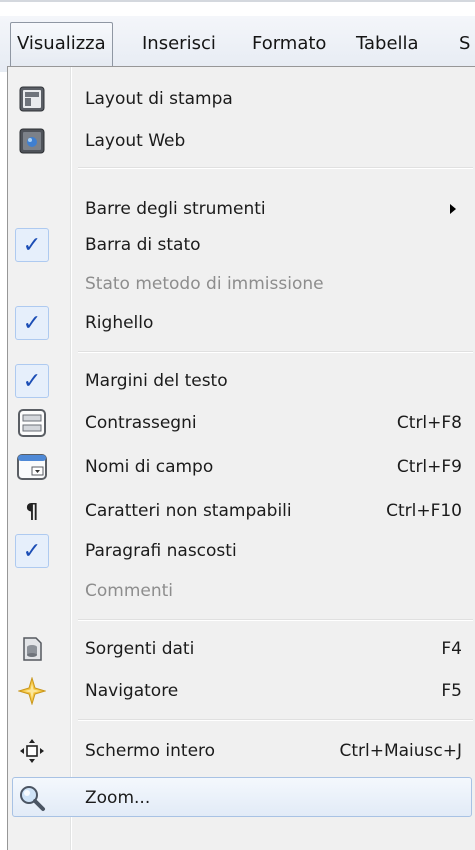 The image size is (475, 850). I want to click on menu-item-label: Schermo intero, so click(150, 751).